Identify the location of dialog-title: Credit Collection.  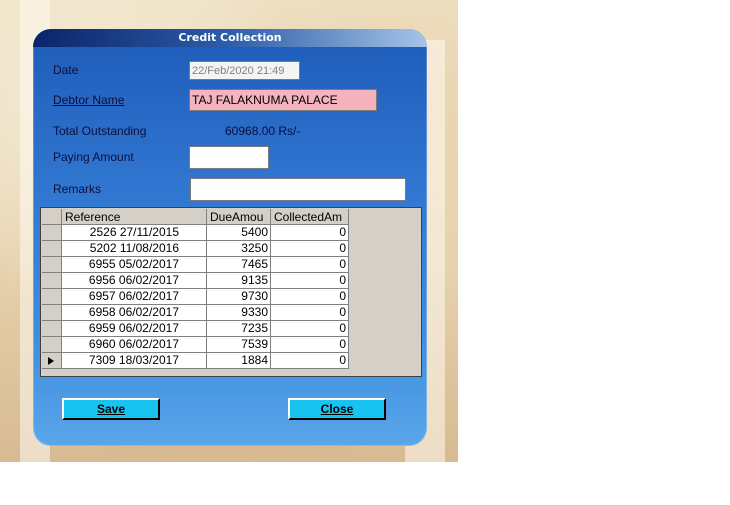
(230, 38).